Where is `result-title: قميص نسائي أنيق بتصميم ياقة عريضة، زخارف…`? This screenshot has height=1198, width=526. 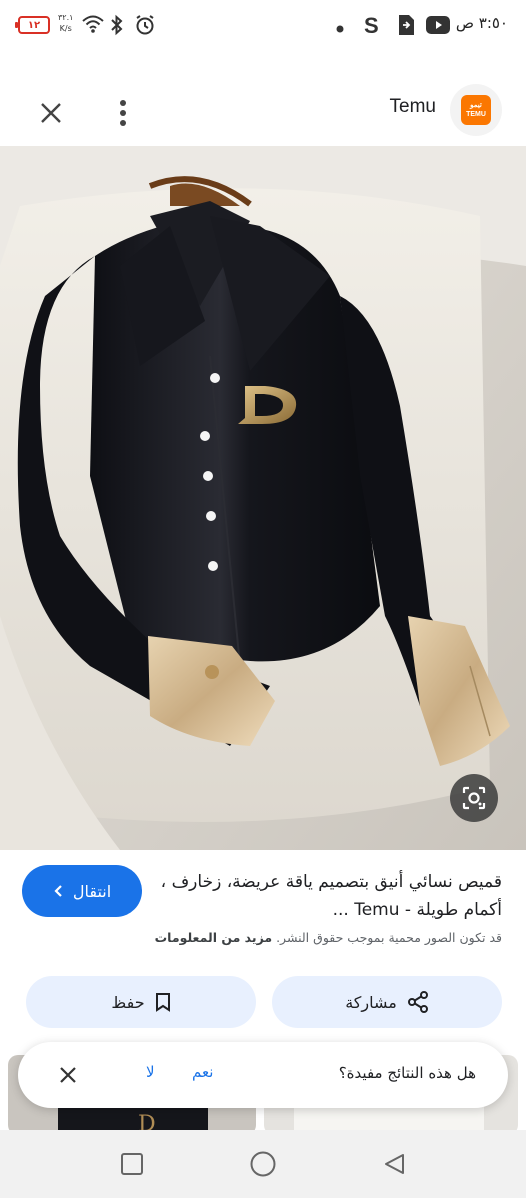
result-title: قميص نسائي أنيق بتصميم ياقة عريضة، زخارف… is located at coordinates (322, 896).